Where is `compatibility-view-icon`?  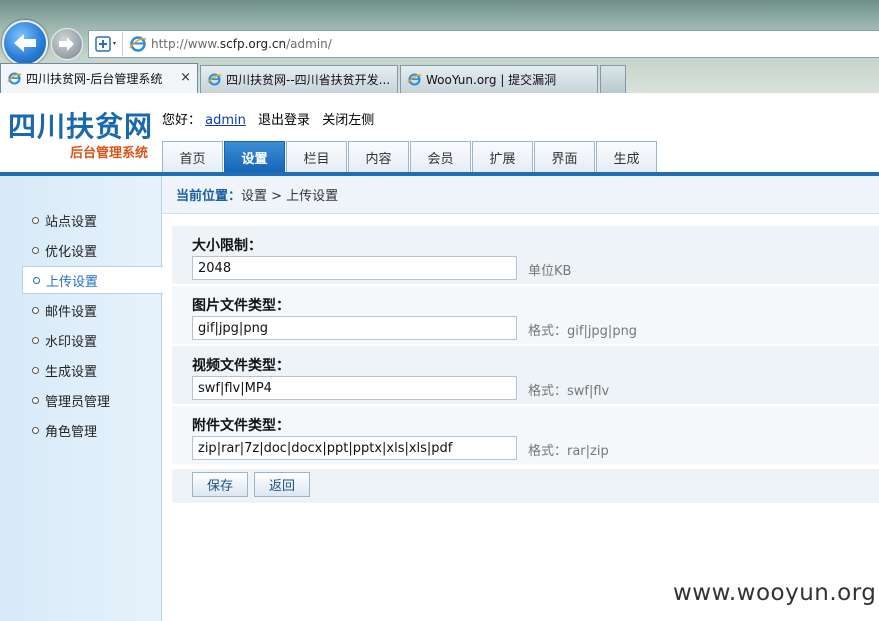
compatibility-view-icon is located at coordinates (107, 44).